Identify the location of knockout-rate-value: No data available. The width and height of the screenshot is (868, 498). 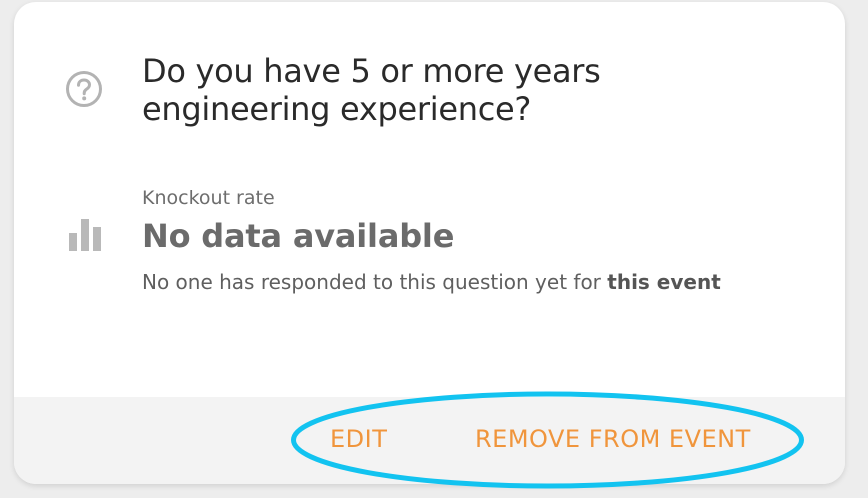
(298, 236).